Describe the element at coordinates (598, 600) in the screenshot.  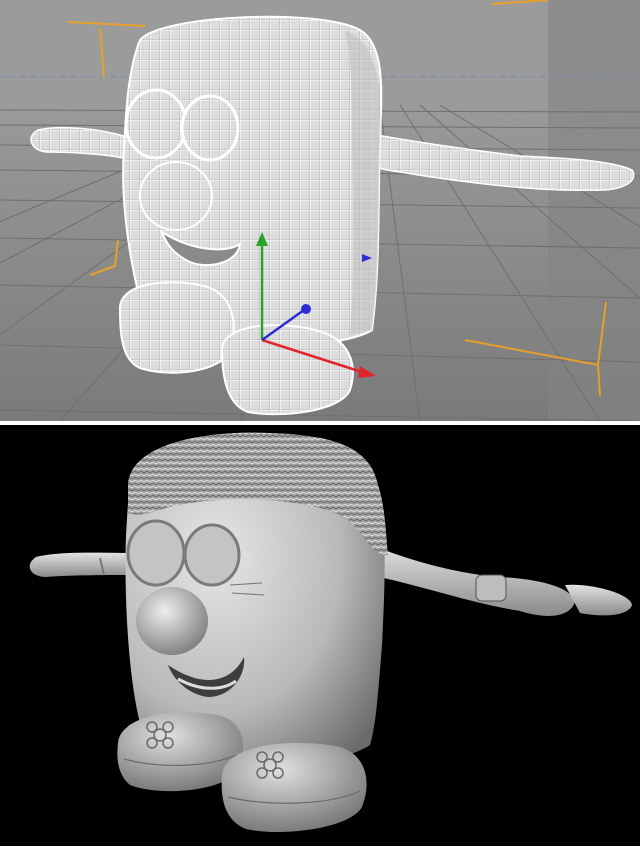
I see `render-right-hand` at that location.